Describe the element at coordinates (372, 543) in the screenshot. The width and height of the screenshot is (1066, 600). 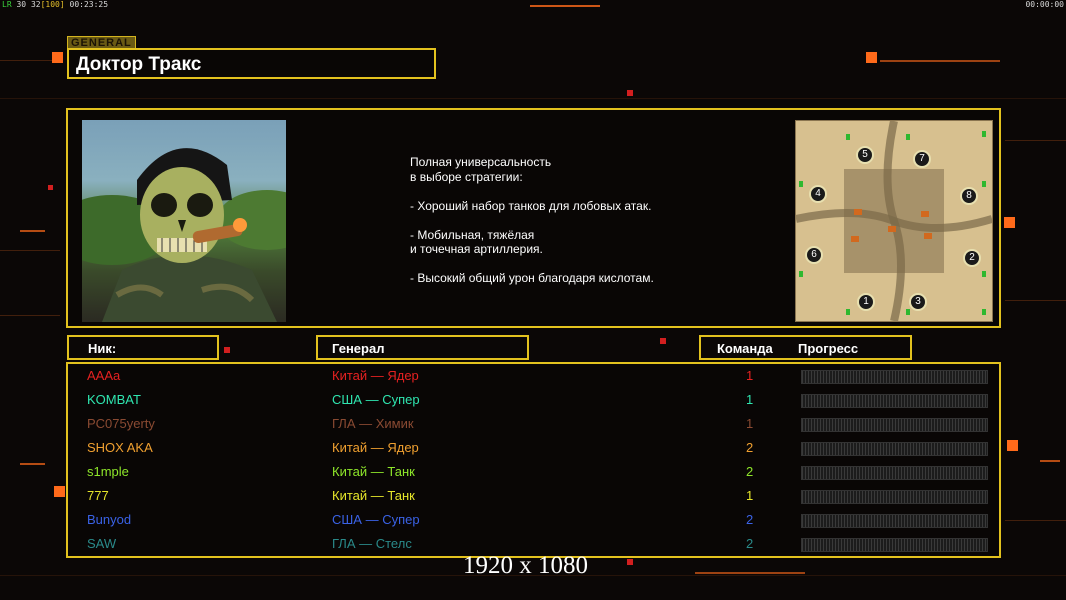
I see `player-general: ГЛА — Стелс` at that location.